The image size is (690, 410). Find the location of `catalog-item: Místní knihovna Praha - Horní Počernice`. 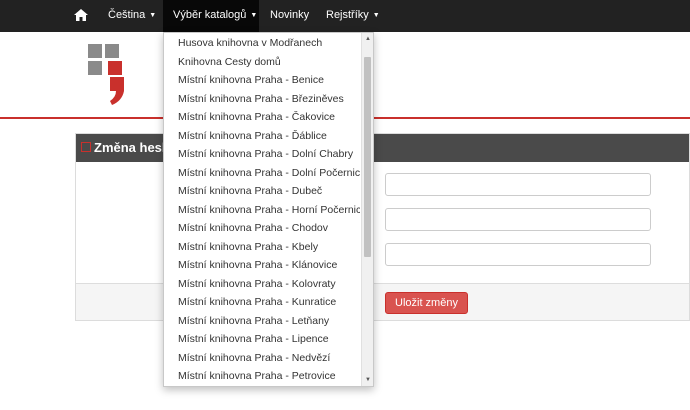

catalog-item: Místní knihovna Praha - Horní Počernice is located at coordinates (262, 210).